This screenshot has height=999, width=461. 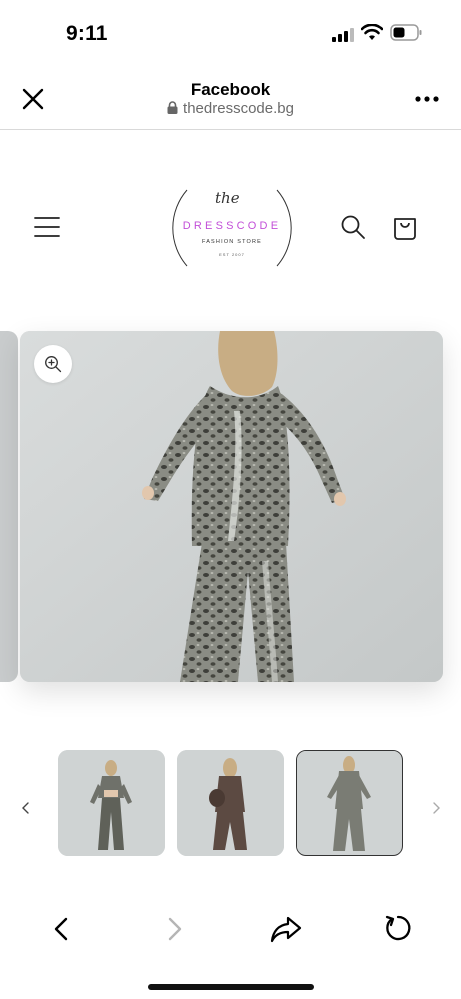 I want to click on share-icon, so click(x=286, y=929).